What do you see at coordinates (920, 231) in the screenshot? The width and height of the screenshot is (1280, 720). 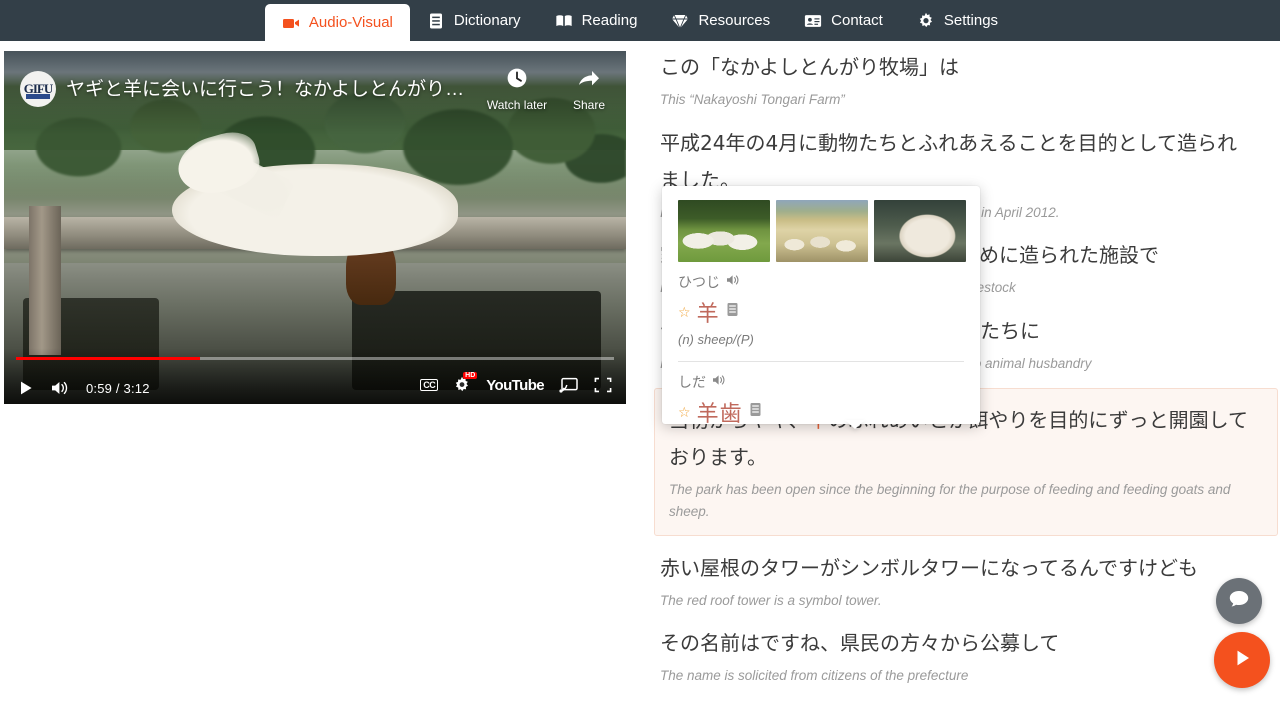 I see `sheep-closeup-photo` at bounding box center [920, 231].